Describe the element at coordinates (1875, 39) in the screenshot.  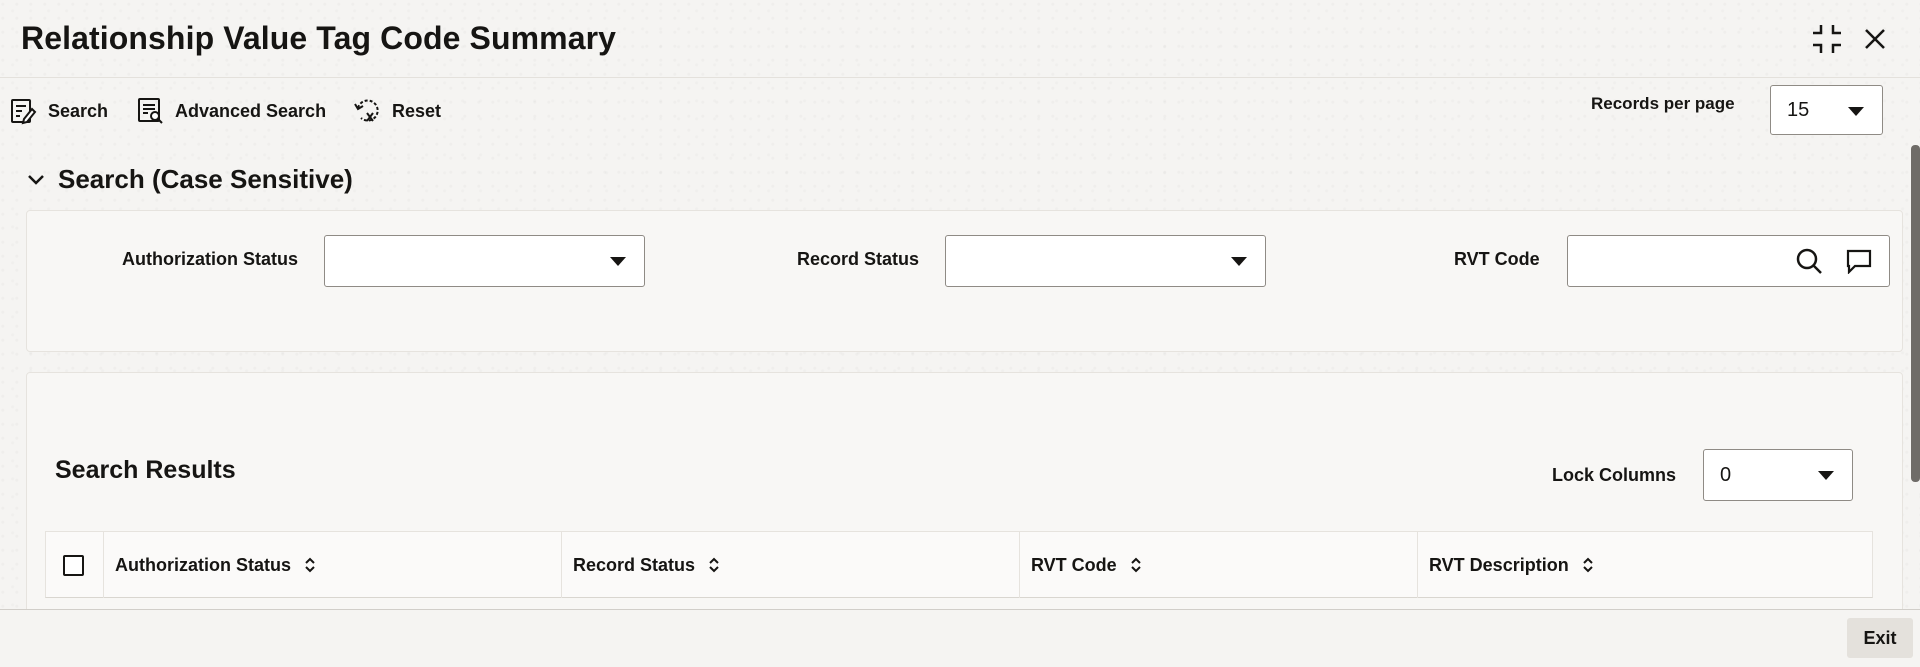
I see `close-icon` at that location.